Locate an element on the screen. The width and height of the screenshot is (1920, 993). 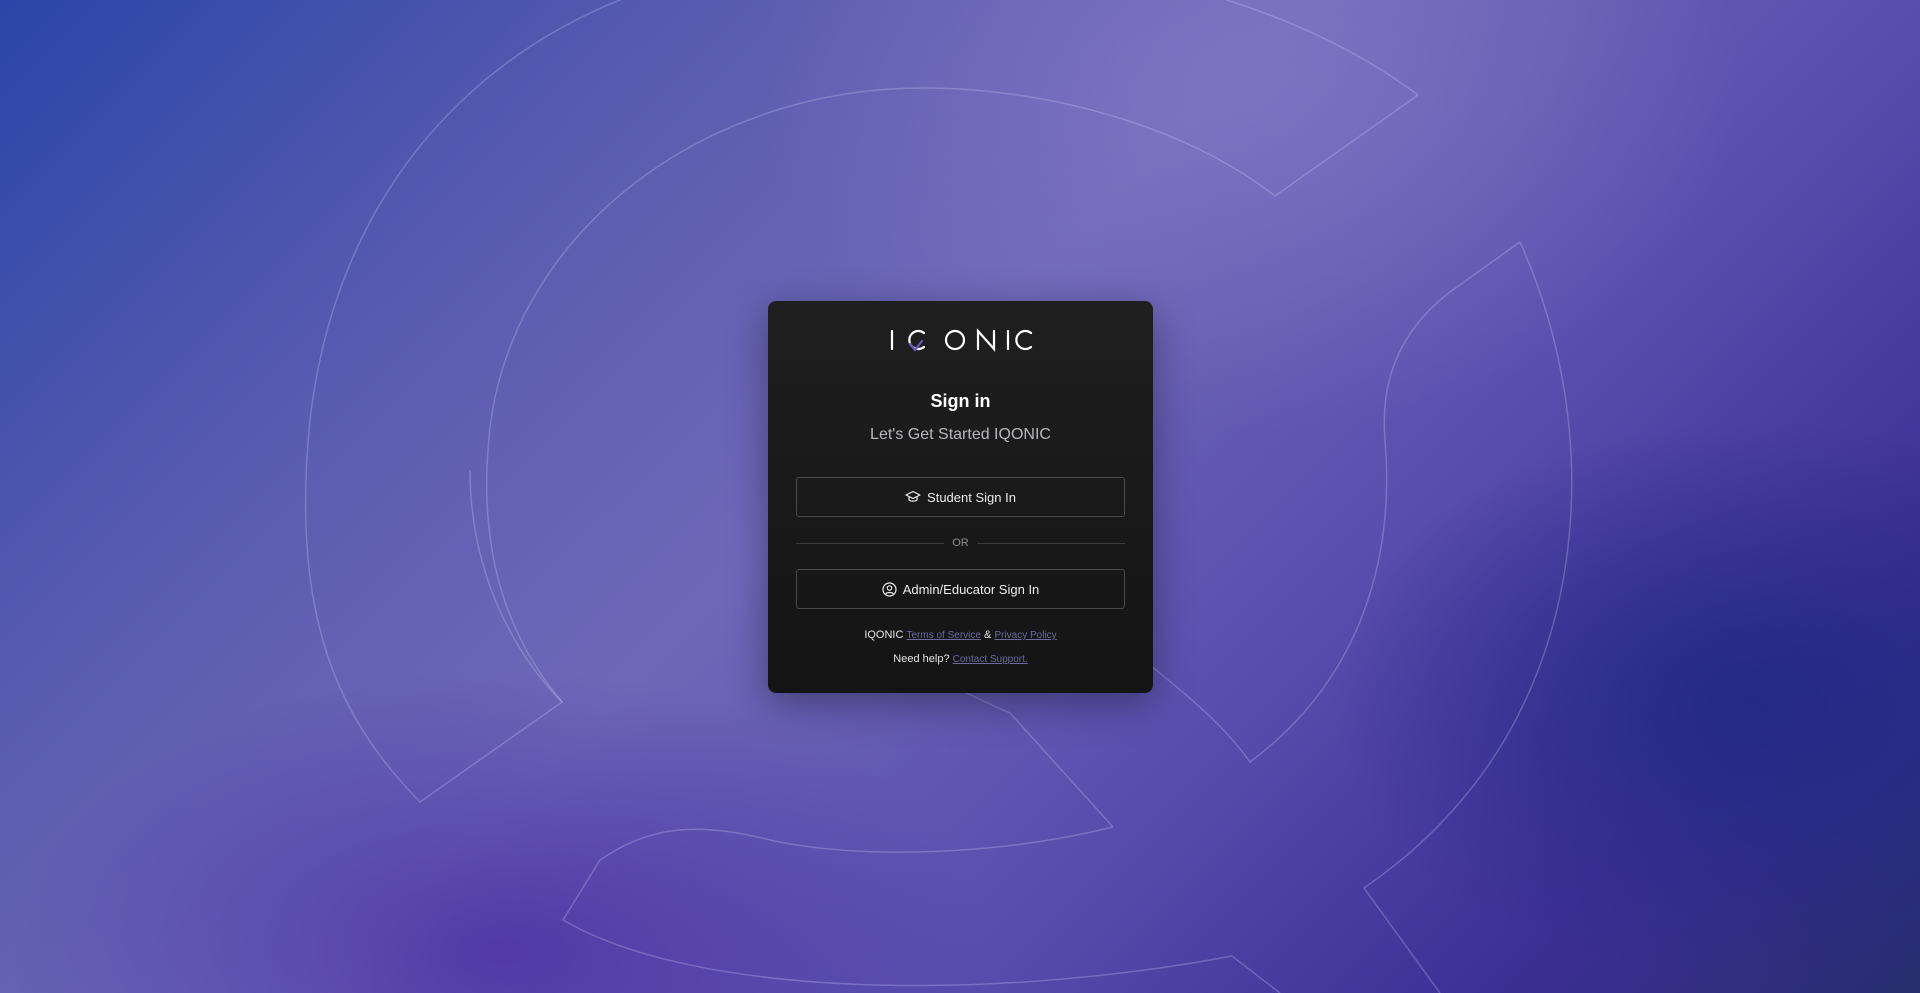
student-sign-in-label: Student Sign In is located at coordinates (971, 497).